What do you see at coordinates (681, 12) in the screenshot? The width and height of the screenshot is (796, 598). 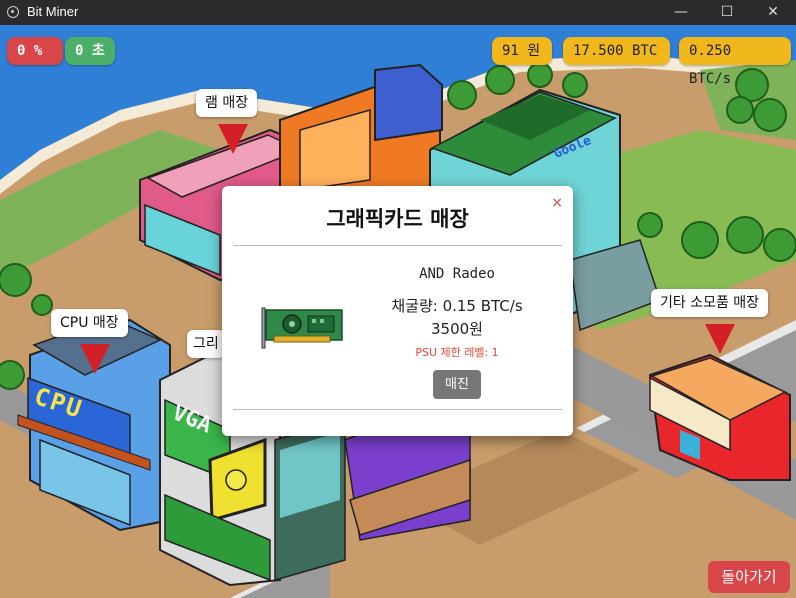 I see `minimize-button: —` at bounding box center [681, 12].